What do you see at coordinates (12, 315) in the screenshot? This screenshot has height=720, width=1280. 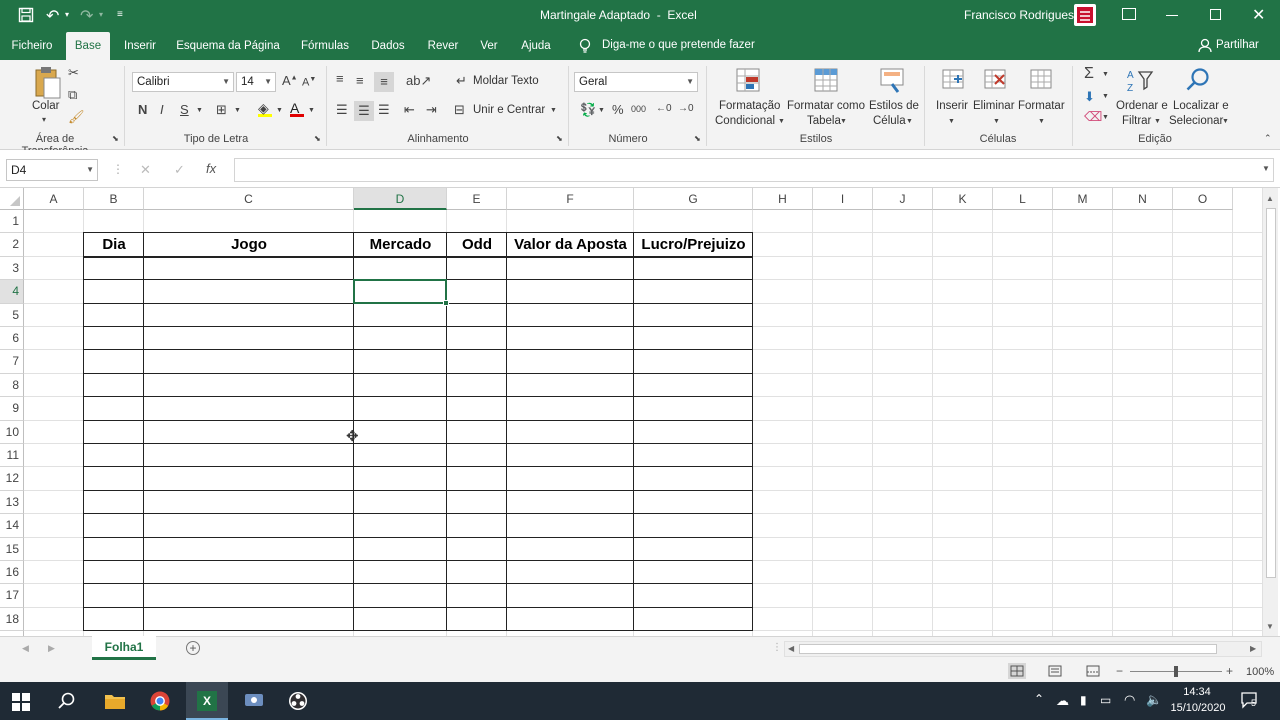 I see `row-header-5: 5` at bounding box center [12, 315].